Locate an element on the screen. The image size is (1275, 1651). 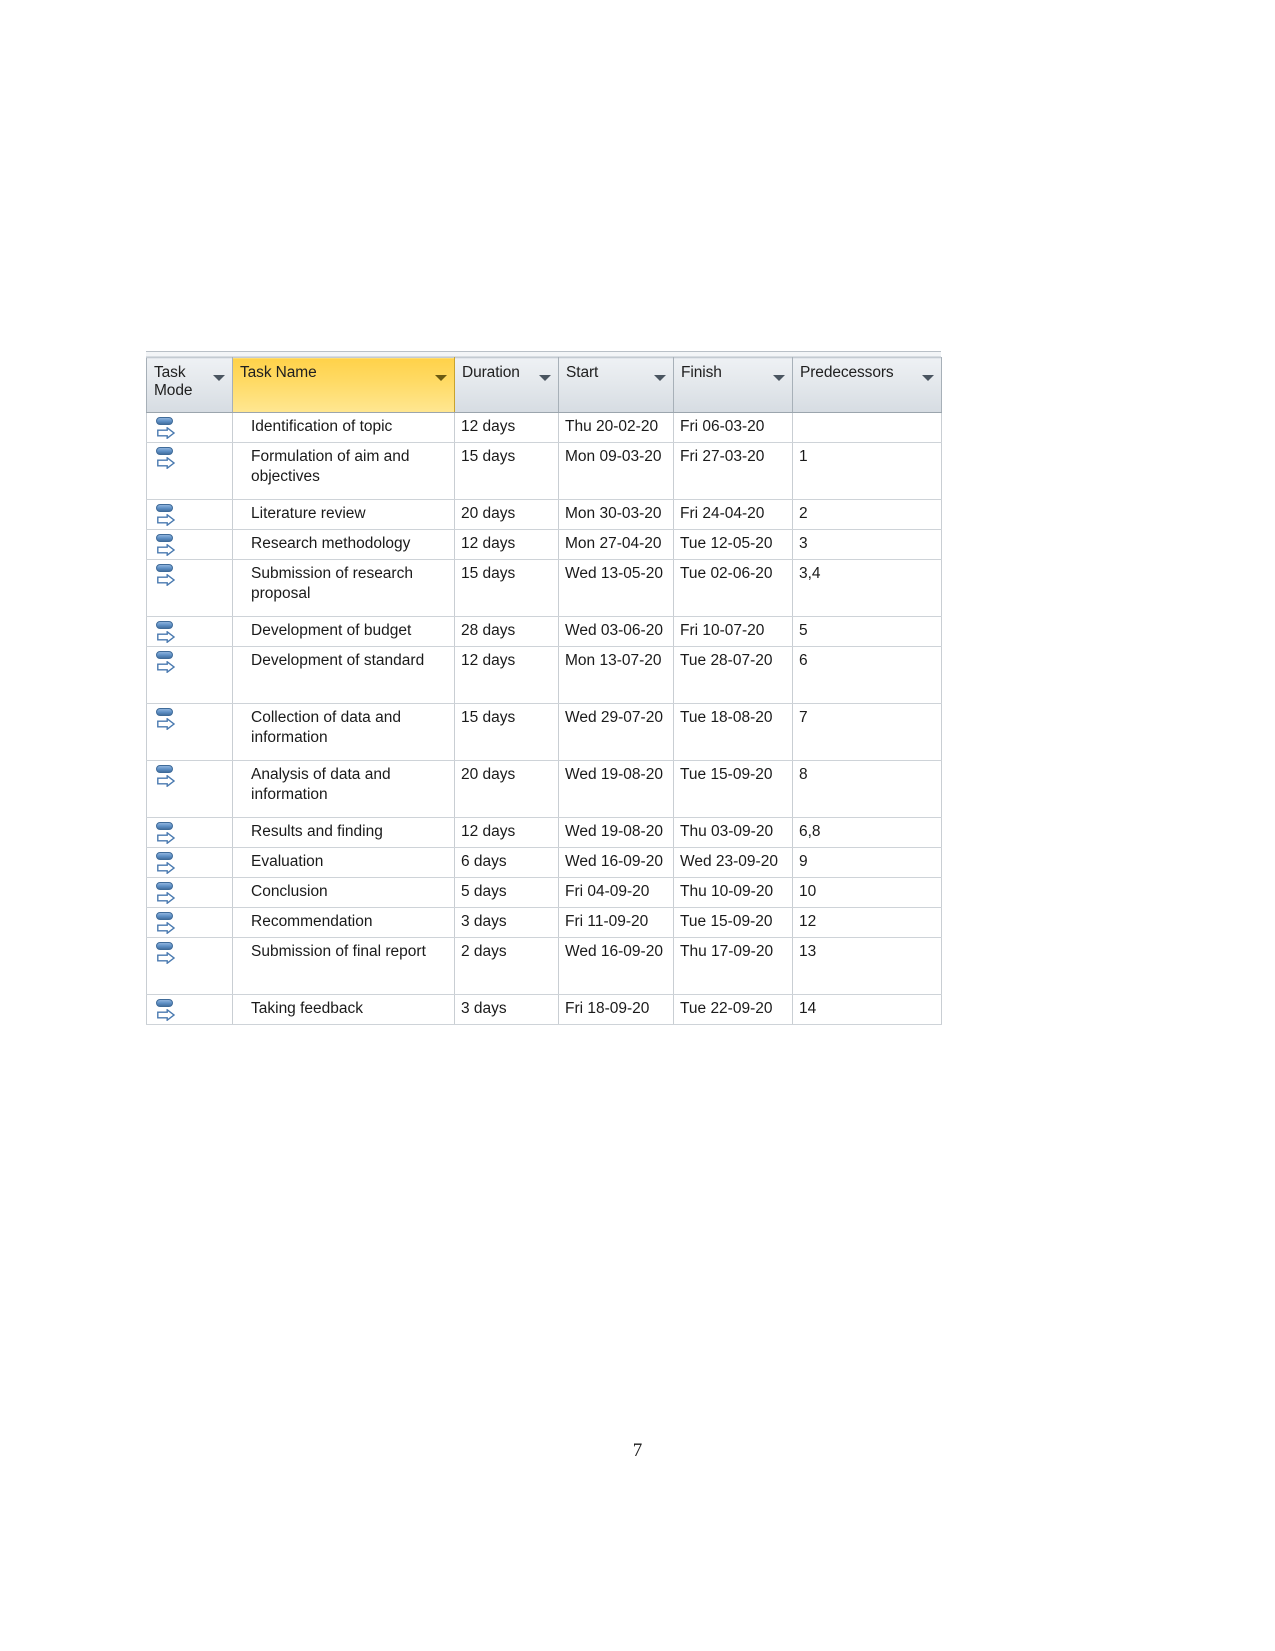
cell-predecessors: 12 is located at coordinates (867, 922).